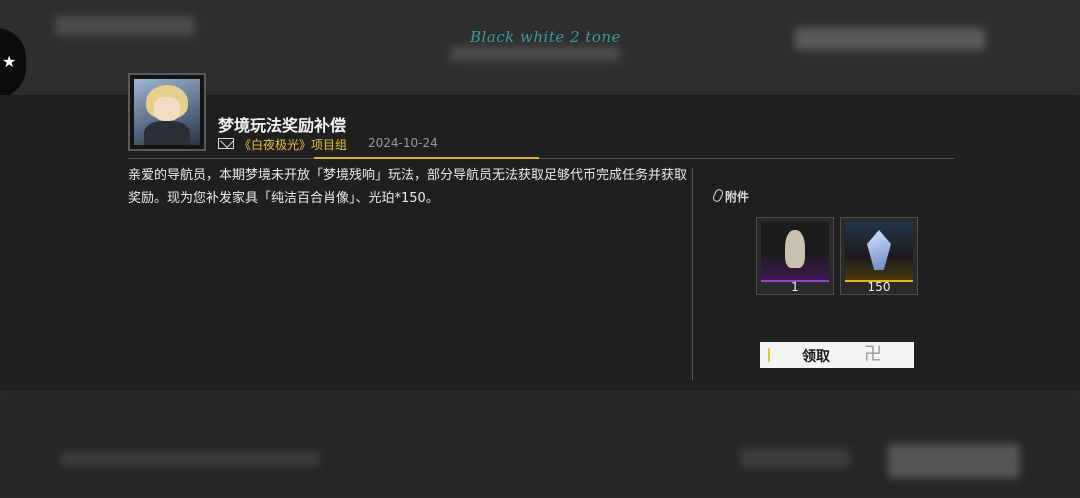  I want to click on header-divider, so click(541, 158).